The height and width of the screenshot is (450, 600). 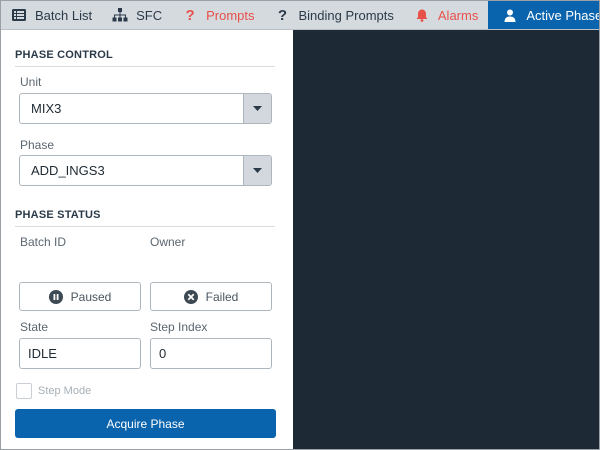 What do you see at coordinates (346, 15) in the screenshot?
I see `tab-label: Binding Prompts` at bounding box center [346, 15].